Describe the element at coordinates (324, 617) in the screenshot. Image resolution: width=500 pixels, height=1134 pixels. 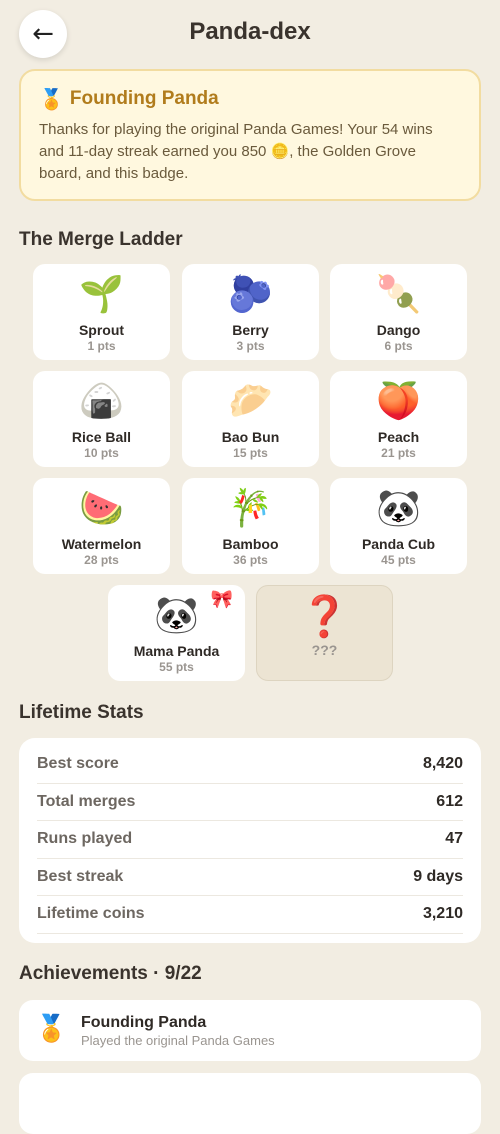
I see `question-mark-icon: ❓` at that location.